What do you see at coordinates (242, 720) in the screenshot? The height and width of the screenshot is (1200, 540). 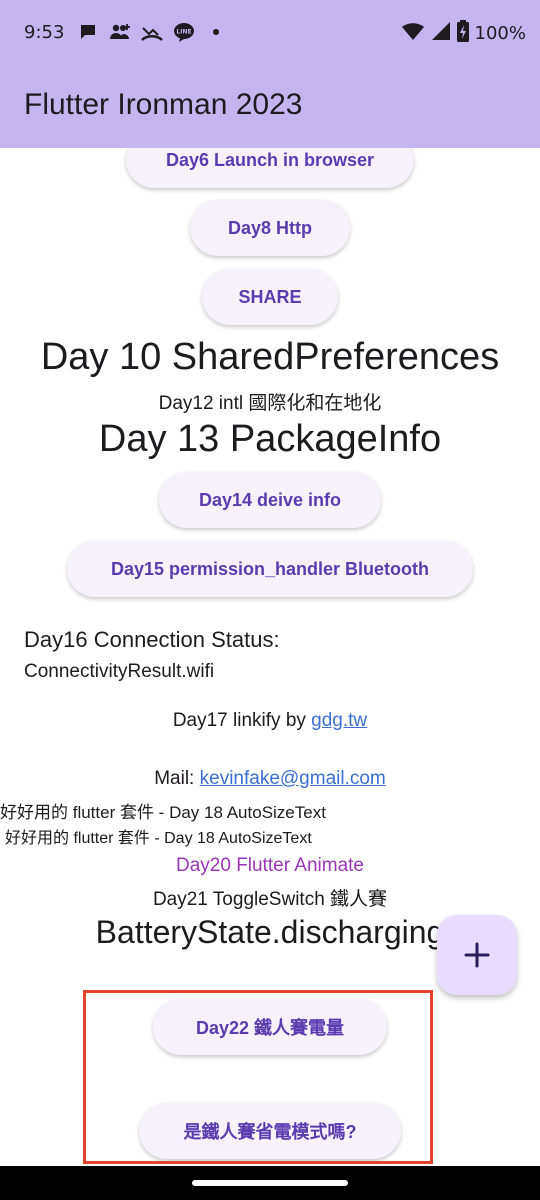 I see `linkify-prefix: Day17 linkify by` at bounding box center [242, 720].